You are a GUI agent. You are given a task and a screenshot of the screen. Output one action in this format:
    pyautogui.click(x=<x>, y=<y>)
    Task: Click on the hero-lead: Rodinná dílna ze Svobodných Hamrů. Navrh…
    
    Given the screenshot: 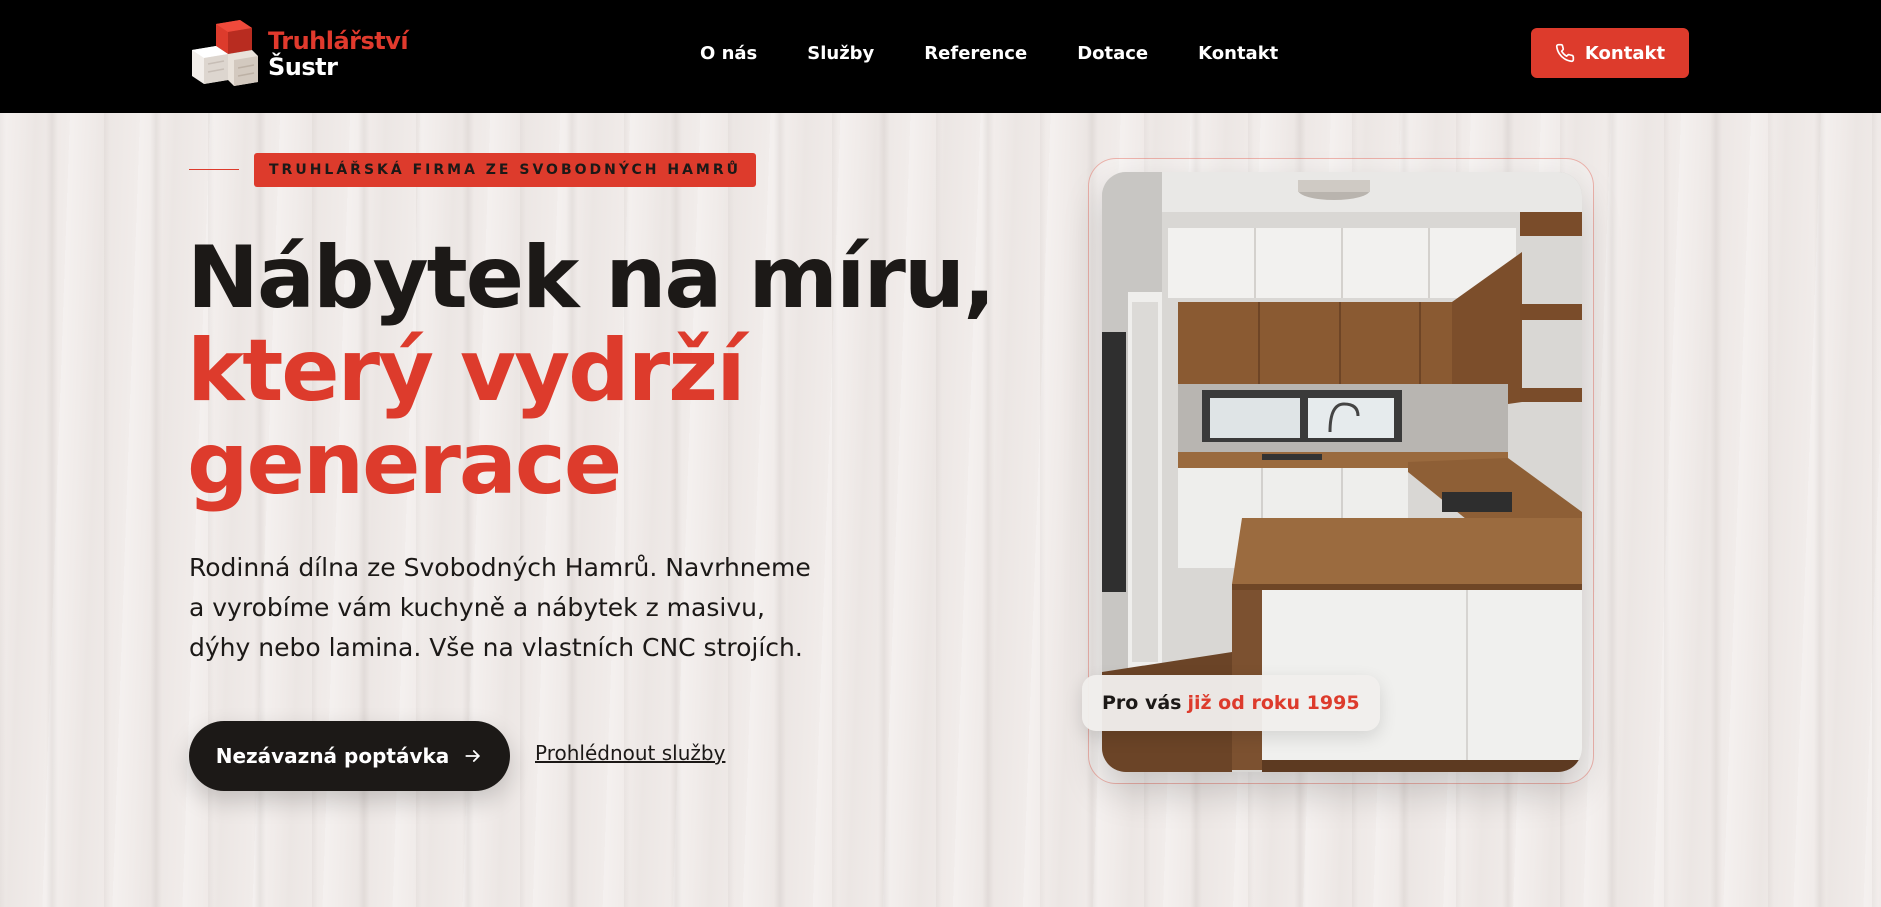 What is the action you would take?
    pyautogui.click(x=500, y=607)
    